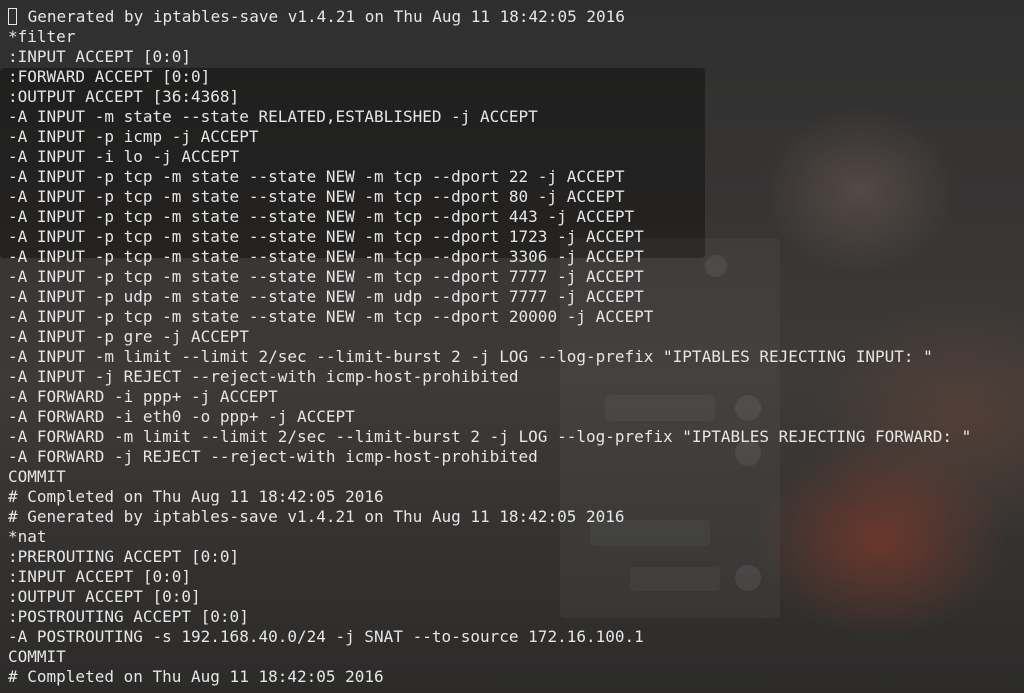  Describe the element at coordinates (109, 76) in the screenshot. I see `terminal-line: :FORWARD ACCEPT [0:0]` at that location.